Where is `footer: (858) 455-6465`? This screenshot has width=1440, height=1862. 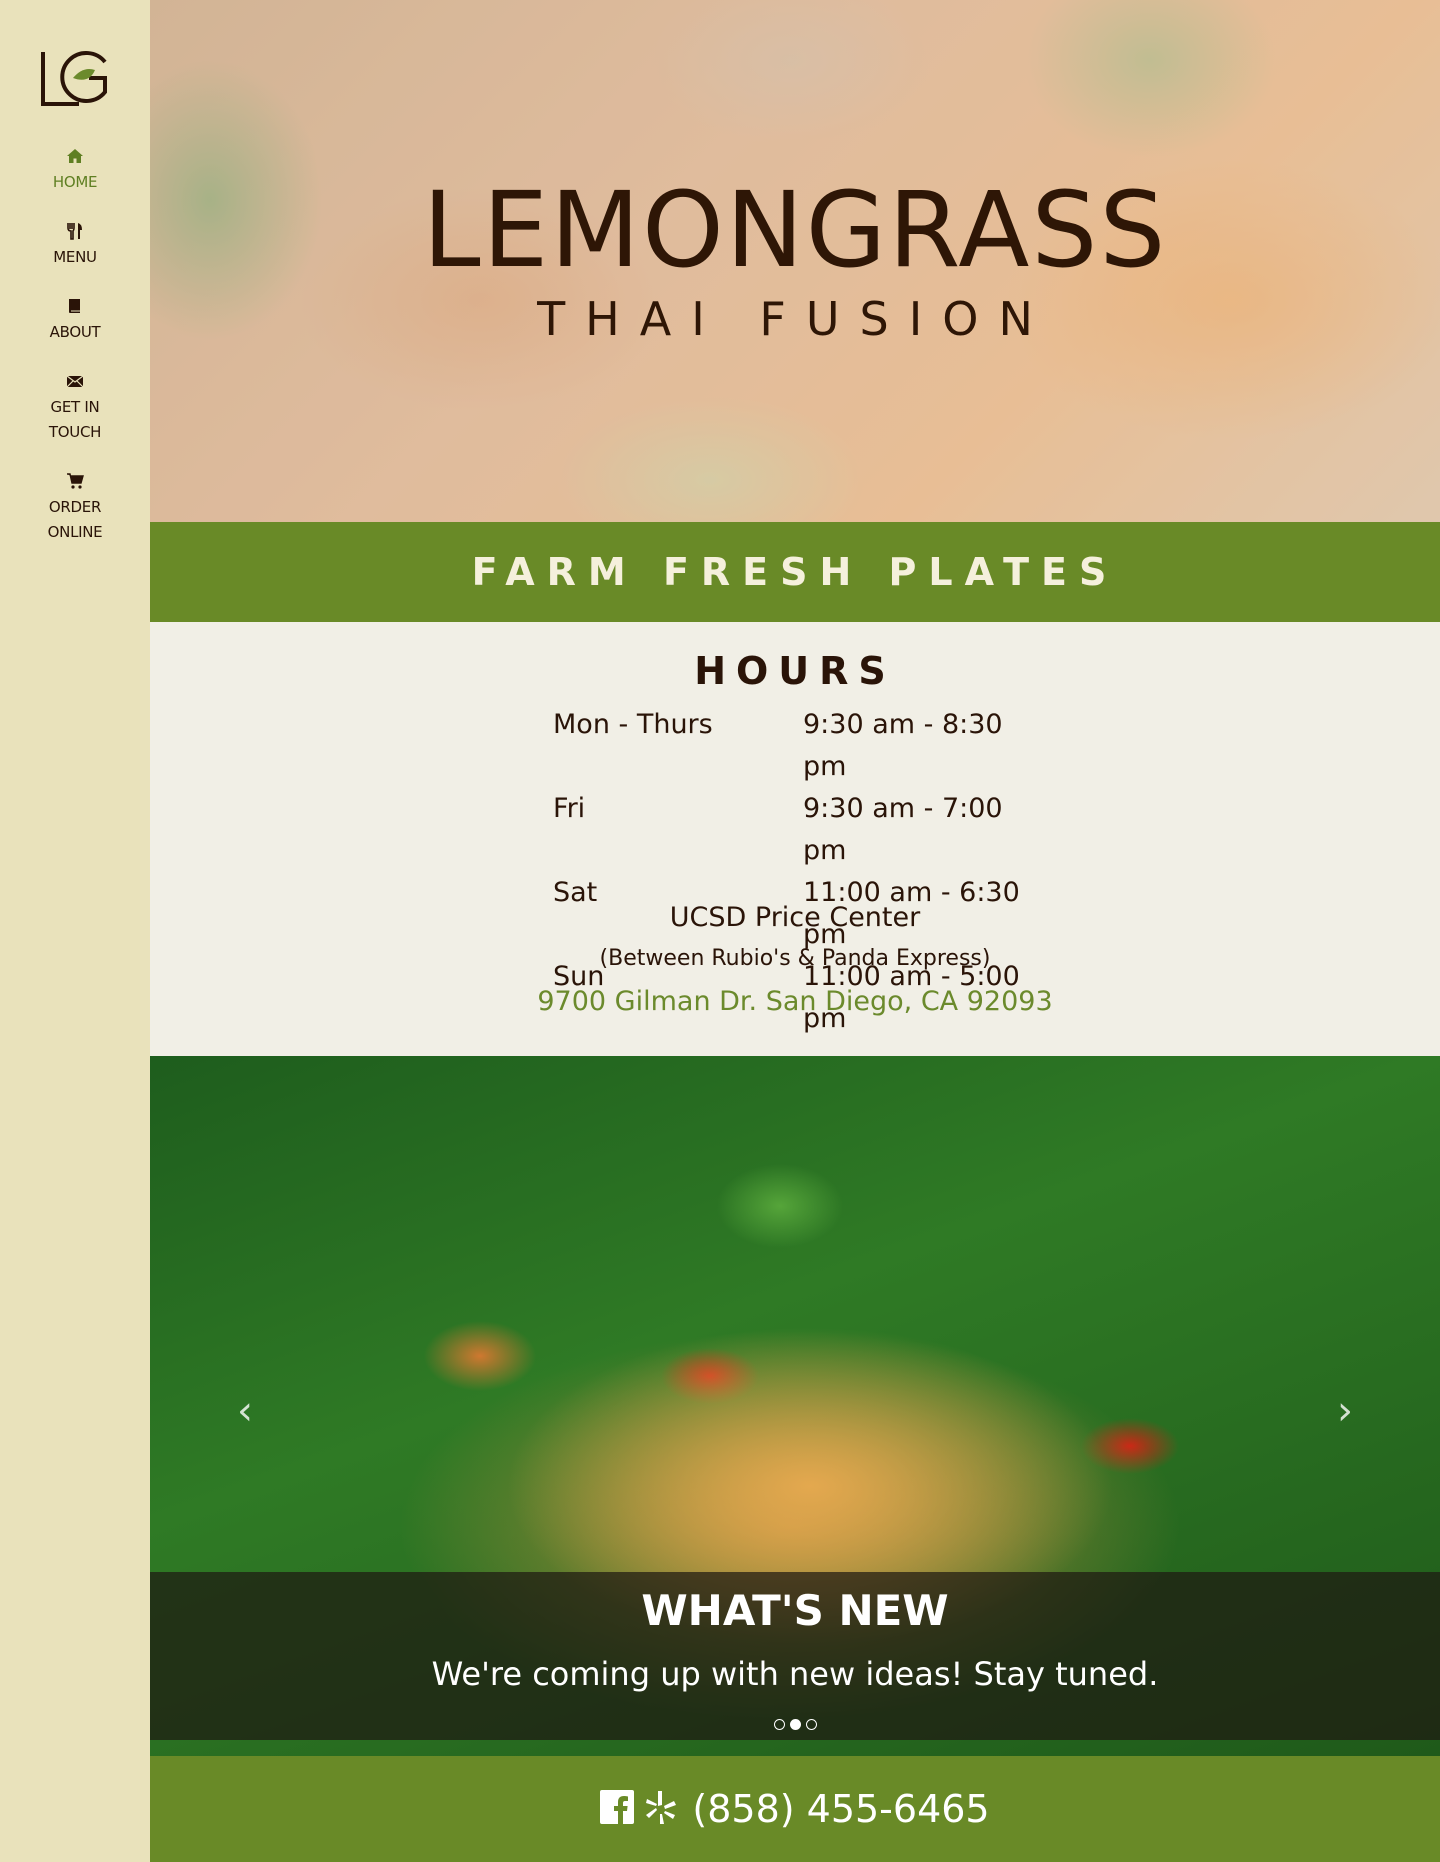
footer: (858) 455-6465 is located at coordinates (795, 1809).